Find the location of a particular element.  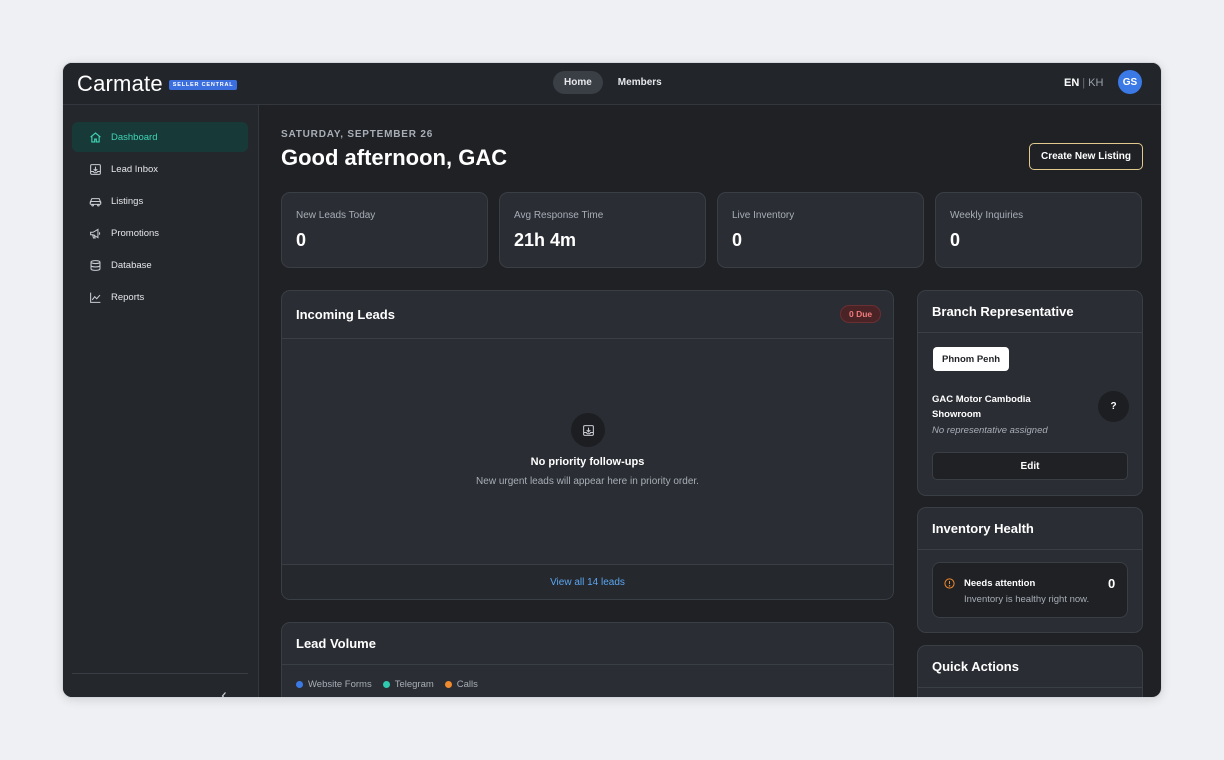

stat-label: New Leads Today is located at coordinates (336, 215).